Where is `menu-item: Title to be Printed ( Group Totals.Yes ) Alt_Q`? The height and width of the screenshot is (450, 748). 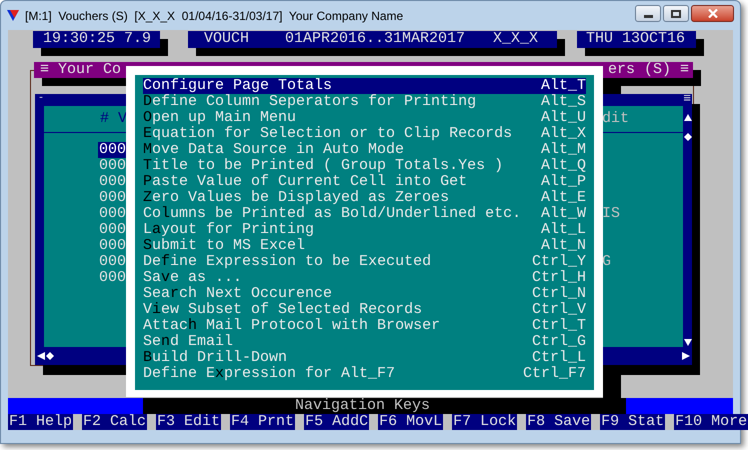 menu-item: Title to be Printed ( Group Totals.Yes ) Alt_Q is located at coordinates (364, 166).